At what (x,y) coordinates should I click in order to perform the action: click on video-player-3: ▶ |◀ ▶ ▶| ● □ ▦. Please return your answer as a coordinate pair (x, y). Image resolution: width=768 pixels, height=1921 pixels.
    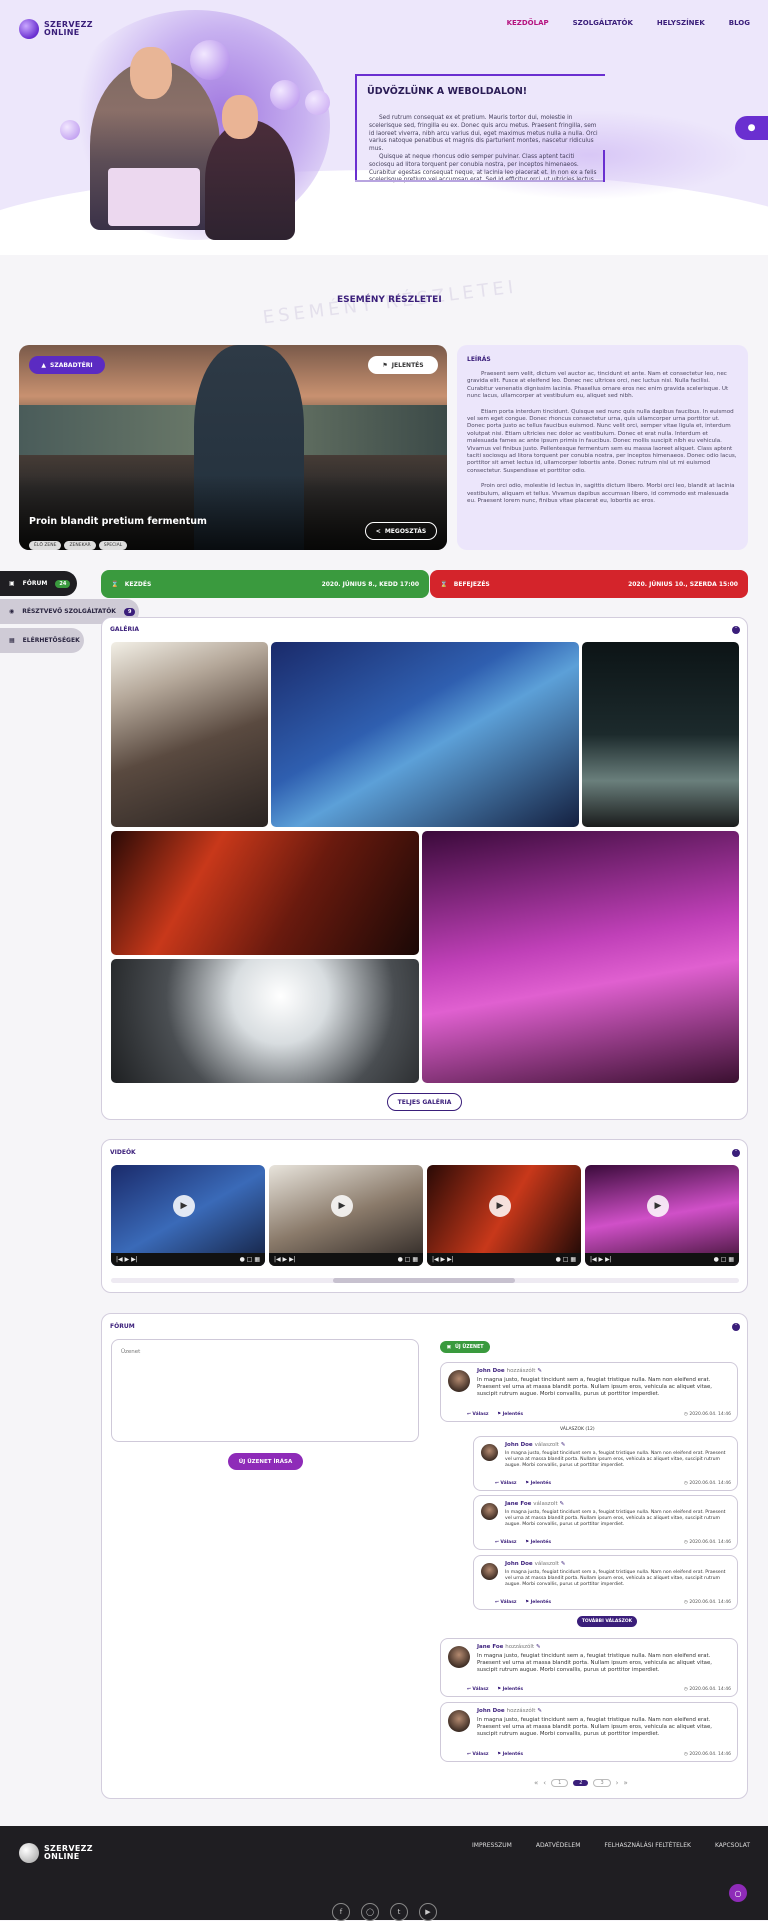
    Looking at the image, I should click on (504, 1215).